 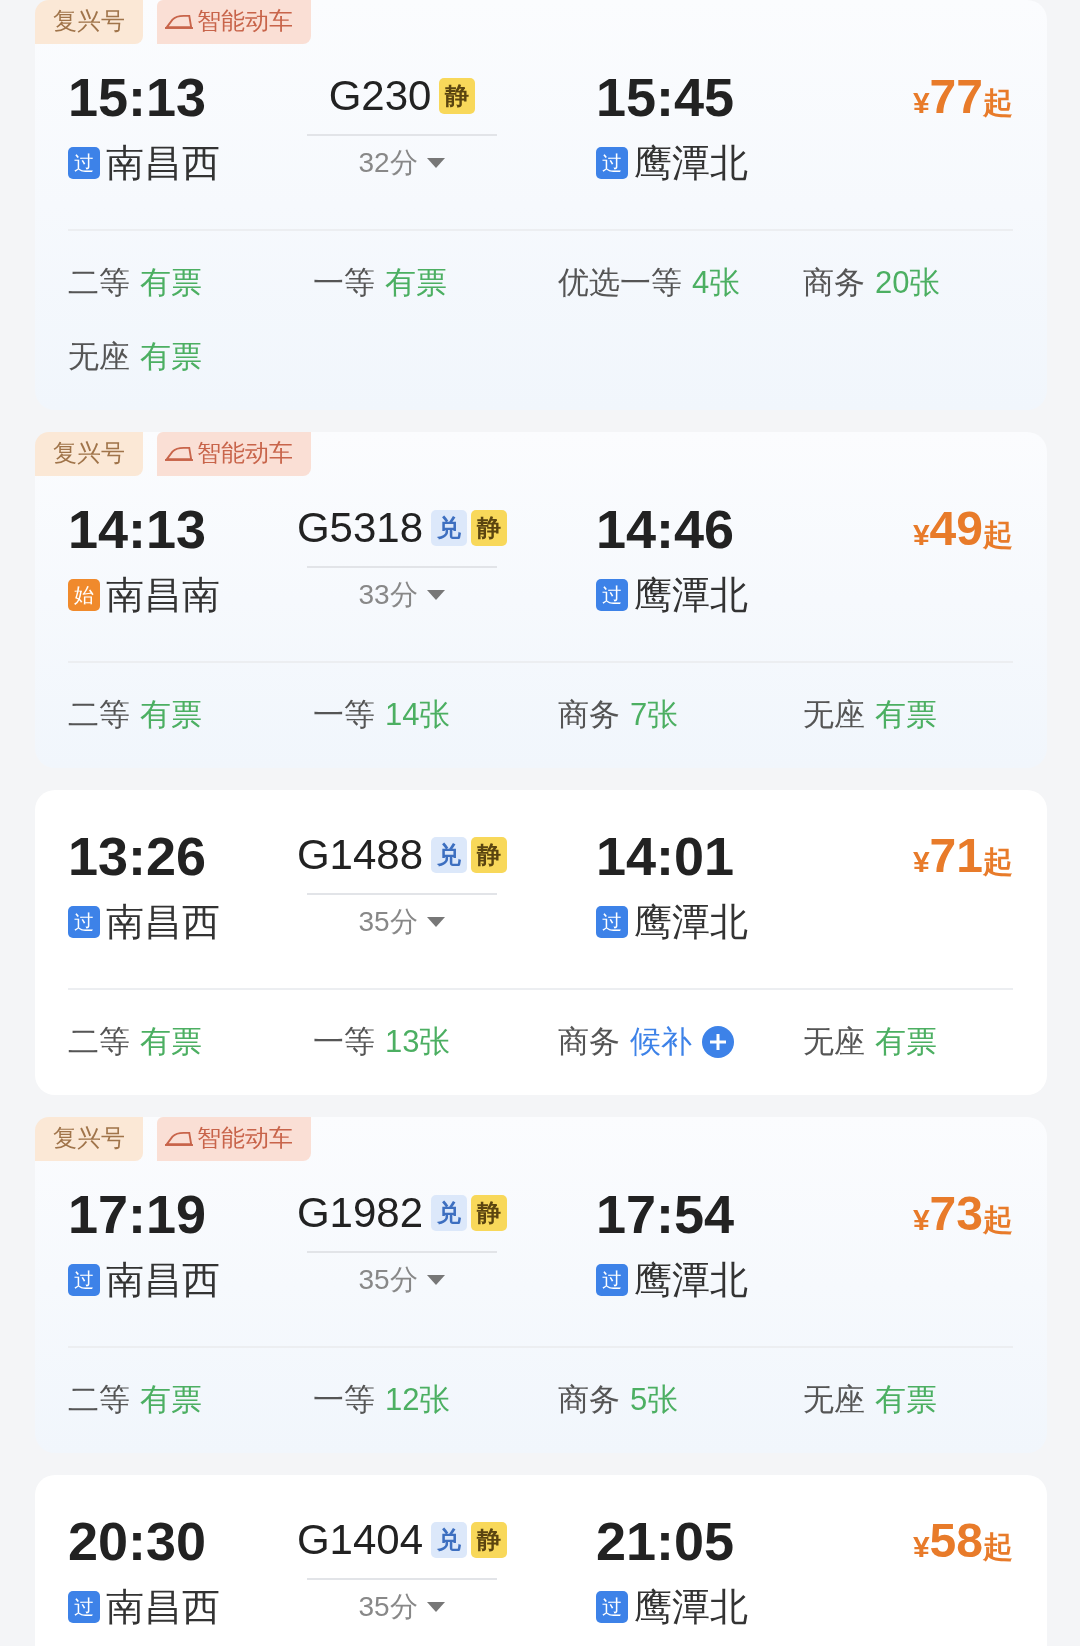 I want to click on seat-availability: 14张, so click(x=418, y=715).